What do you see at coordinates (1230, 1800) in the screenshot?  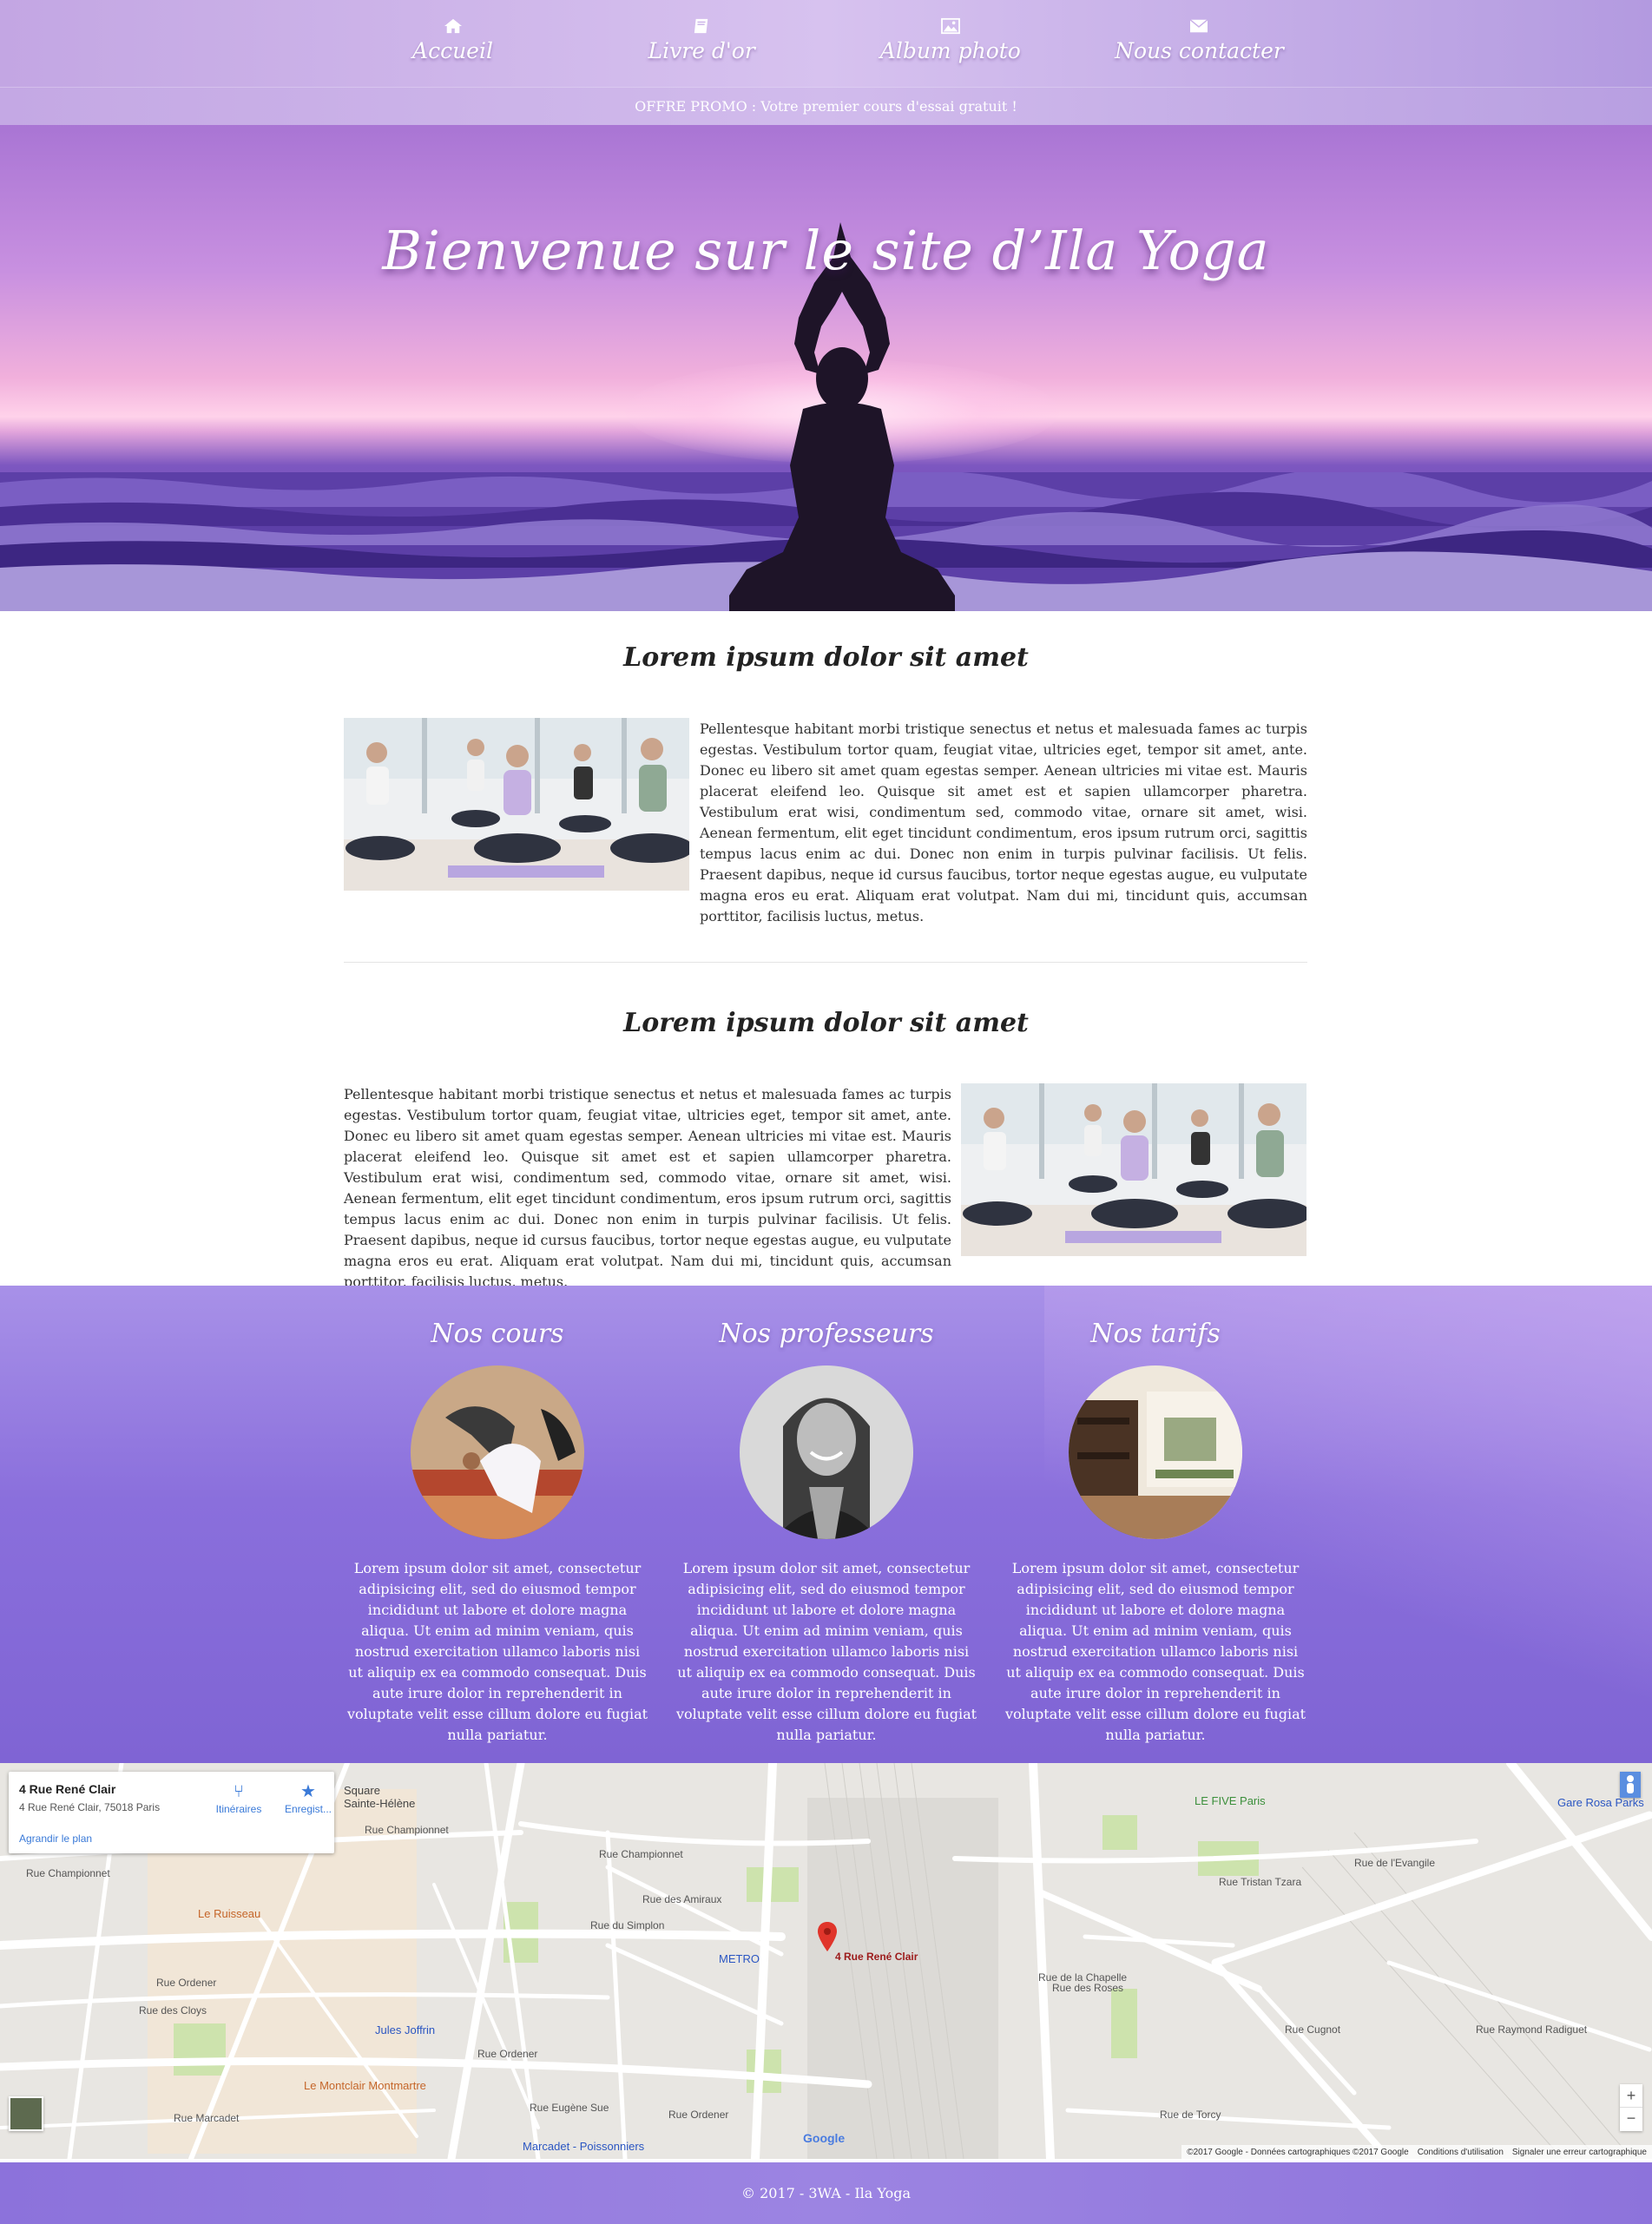 I see `map-label: LE FIVE Paris` at bounding box center [1230, 1800].